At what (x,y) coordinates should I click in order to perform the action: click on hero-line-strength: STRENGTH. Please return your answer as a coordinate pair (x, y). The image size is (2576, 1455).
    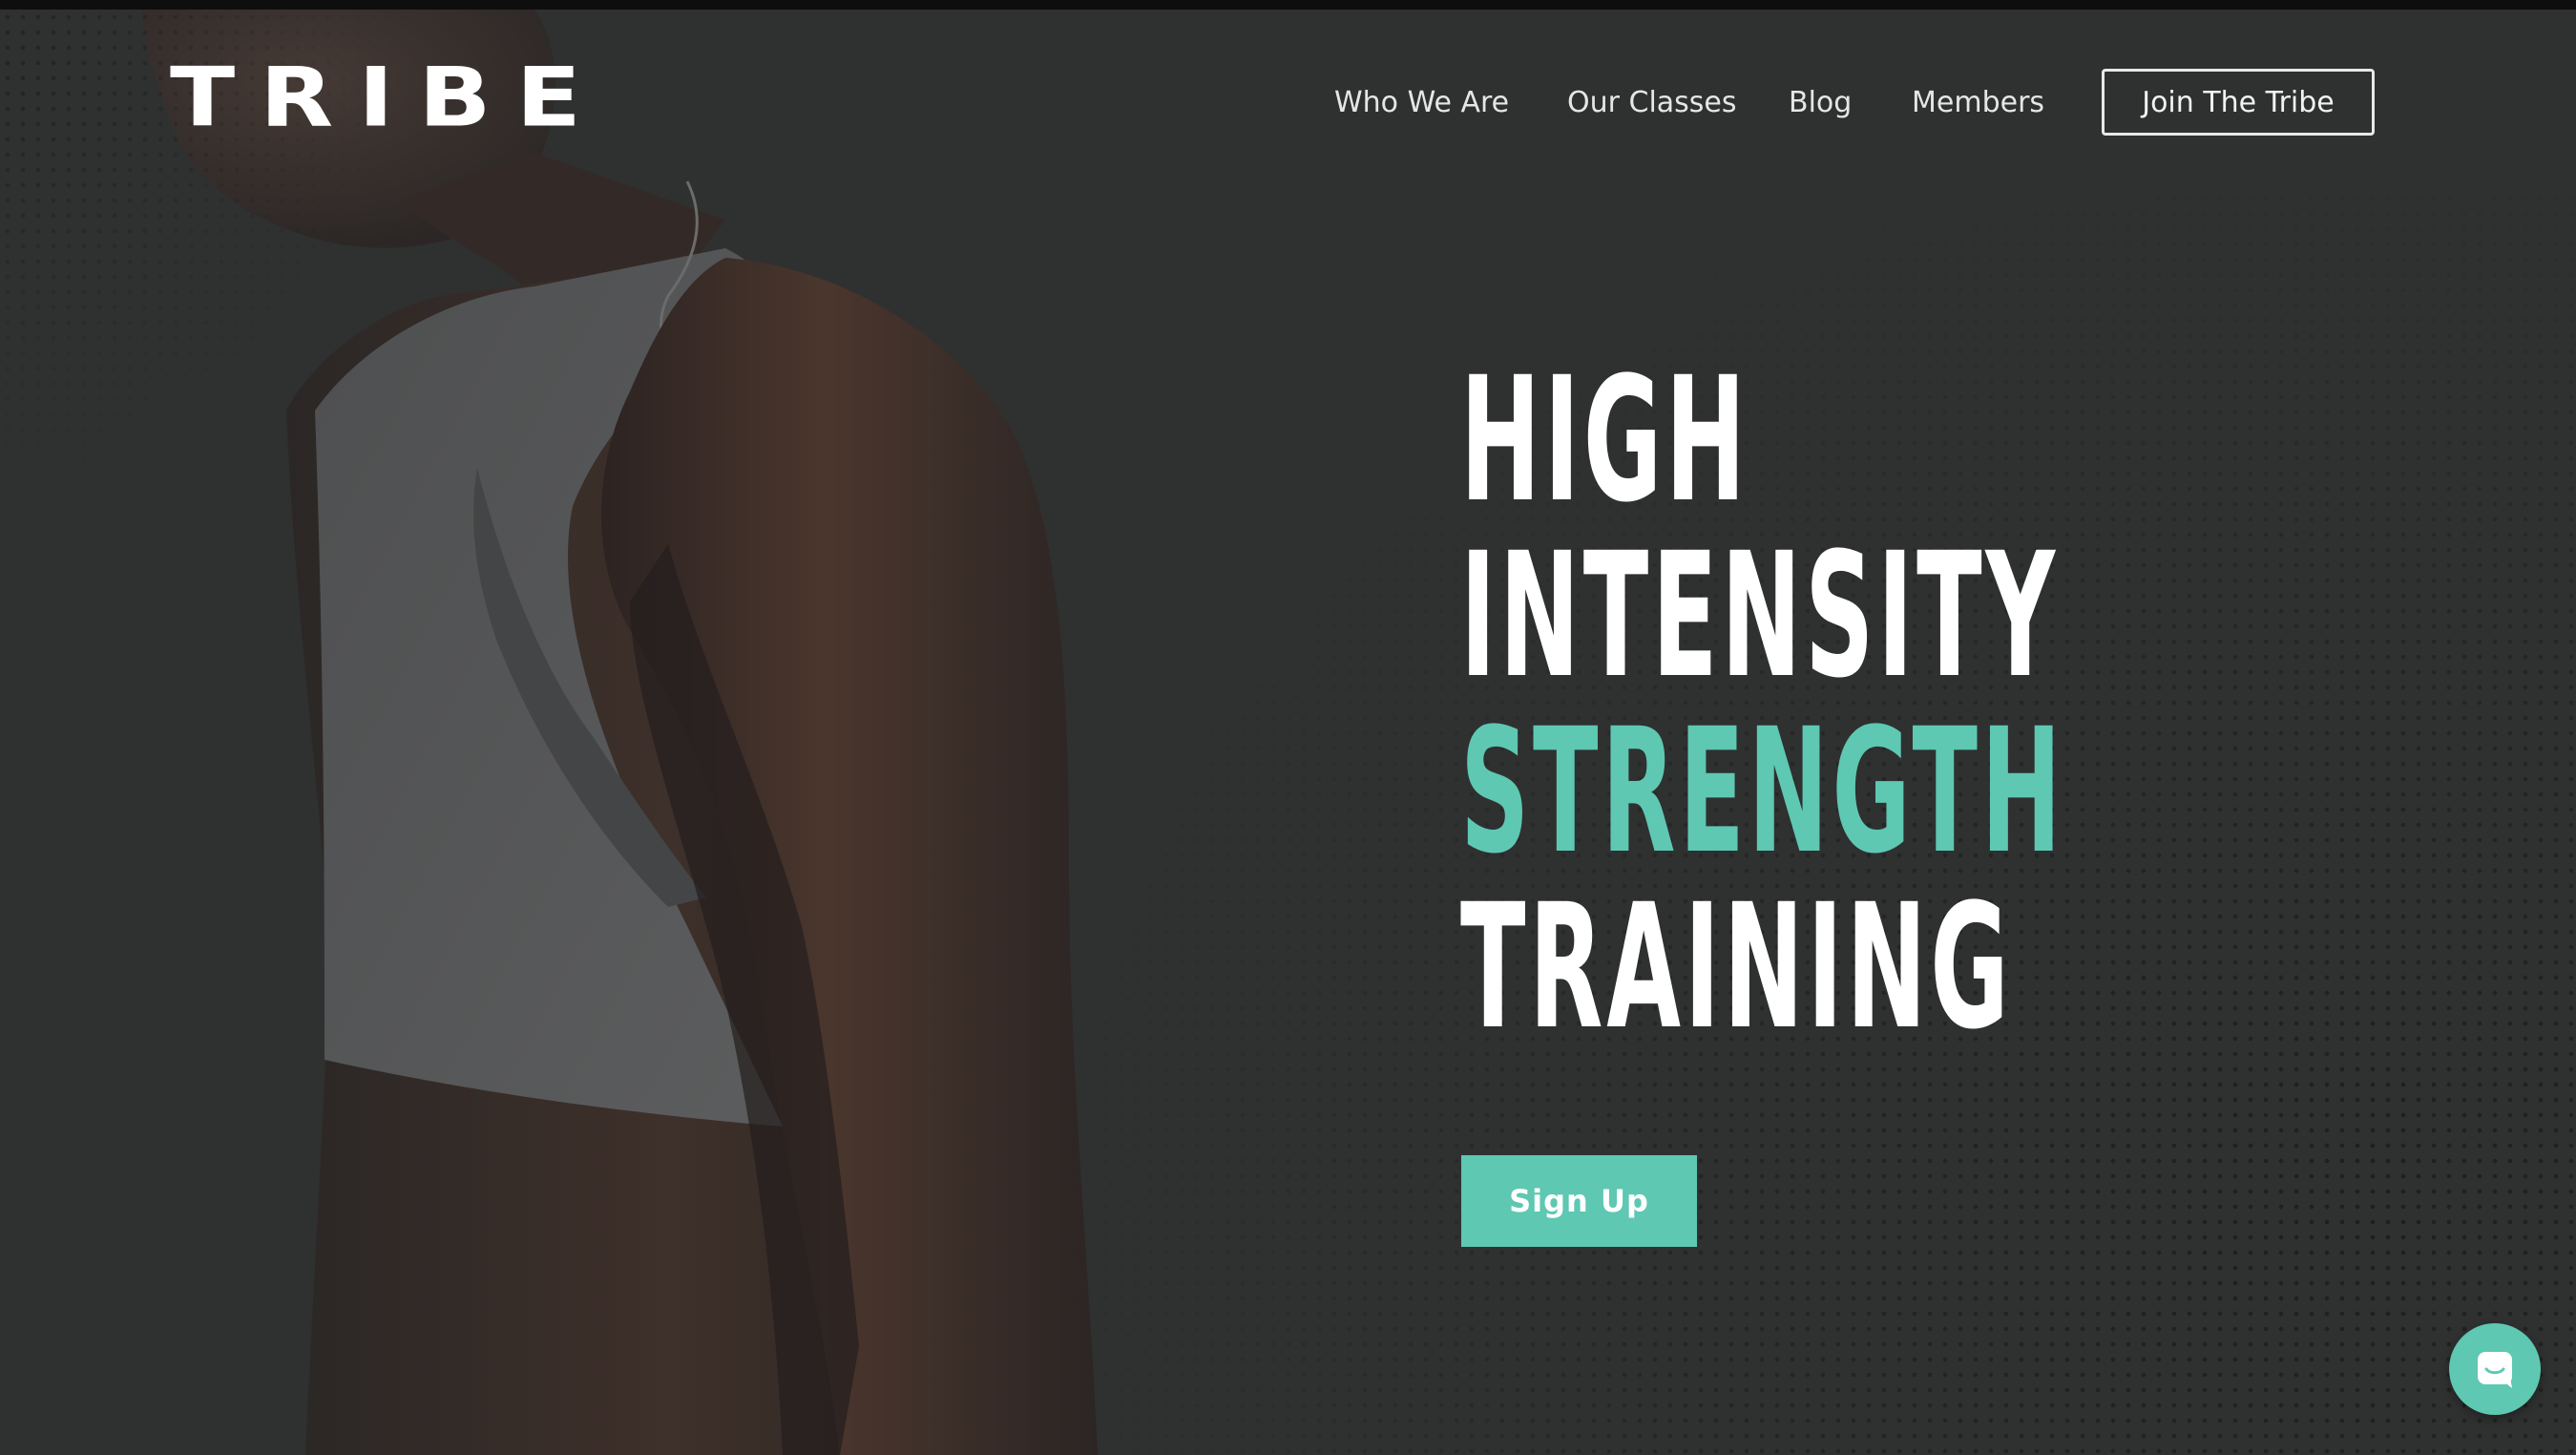
    Looking at the image, I should click on (1762, 792).